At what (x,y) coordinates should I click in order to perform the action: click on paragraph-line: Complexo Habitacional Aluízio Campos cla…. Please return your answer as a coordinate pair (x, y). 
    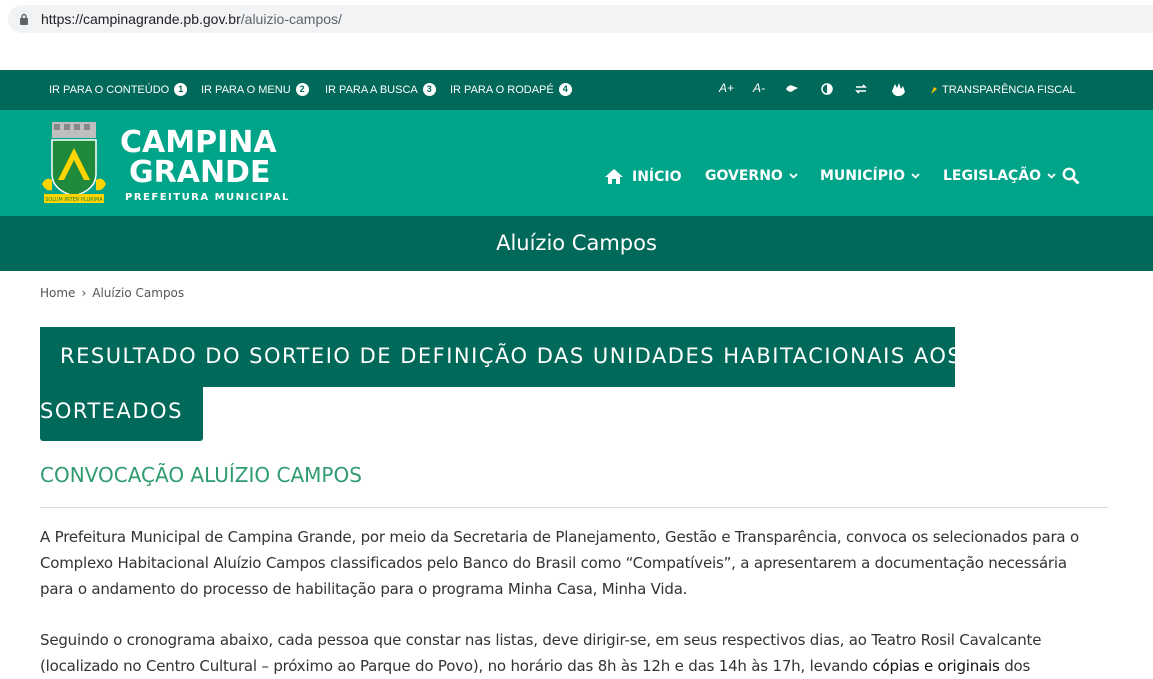
    Looking at the image, I should click on (553, 563).